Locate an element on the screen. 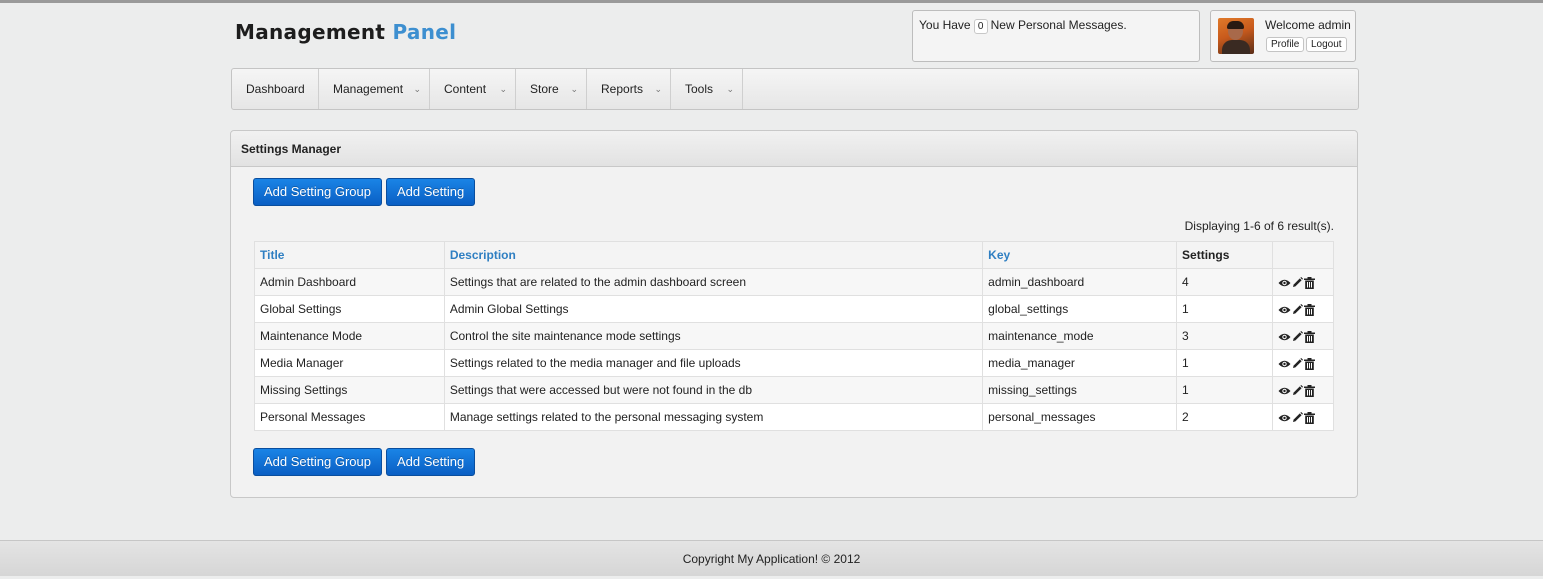 The width and height of the screenshot is (1543, 579). nav-content: Content ⌄ is located at coordinates (473, 89).